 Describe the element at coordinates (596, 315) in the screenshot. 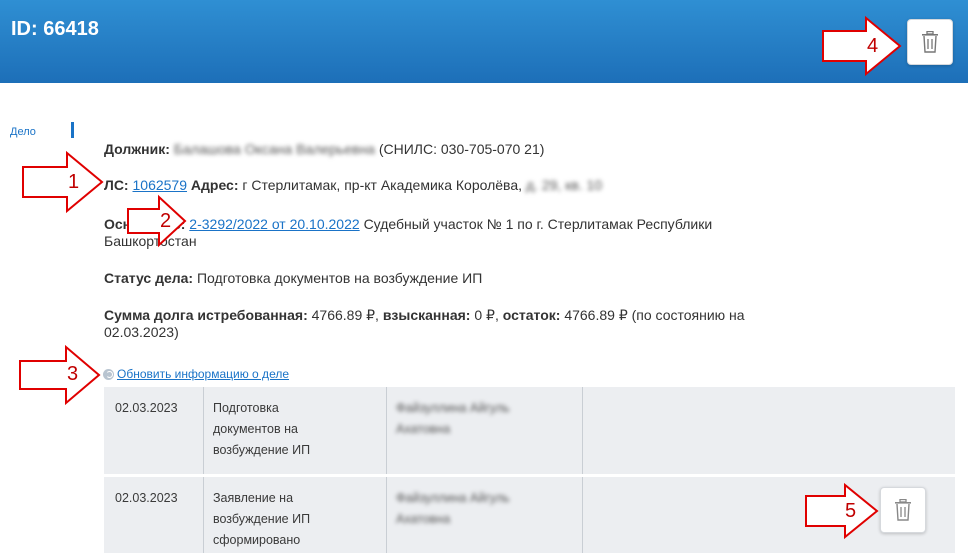

I see `remain-value: 4766.89 ₽` at that location.